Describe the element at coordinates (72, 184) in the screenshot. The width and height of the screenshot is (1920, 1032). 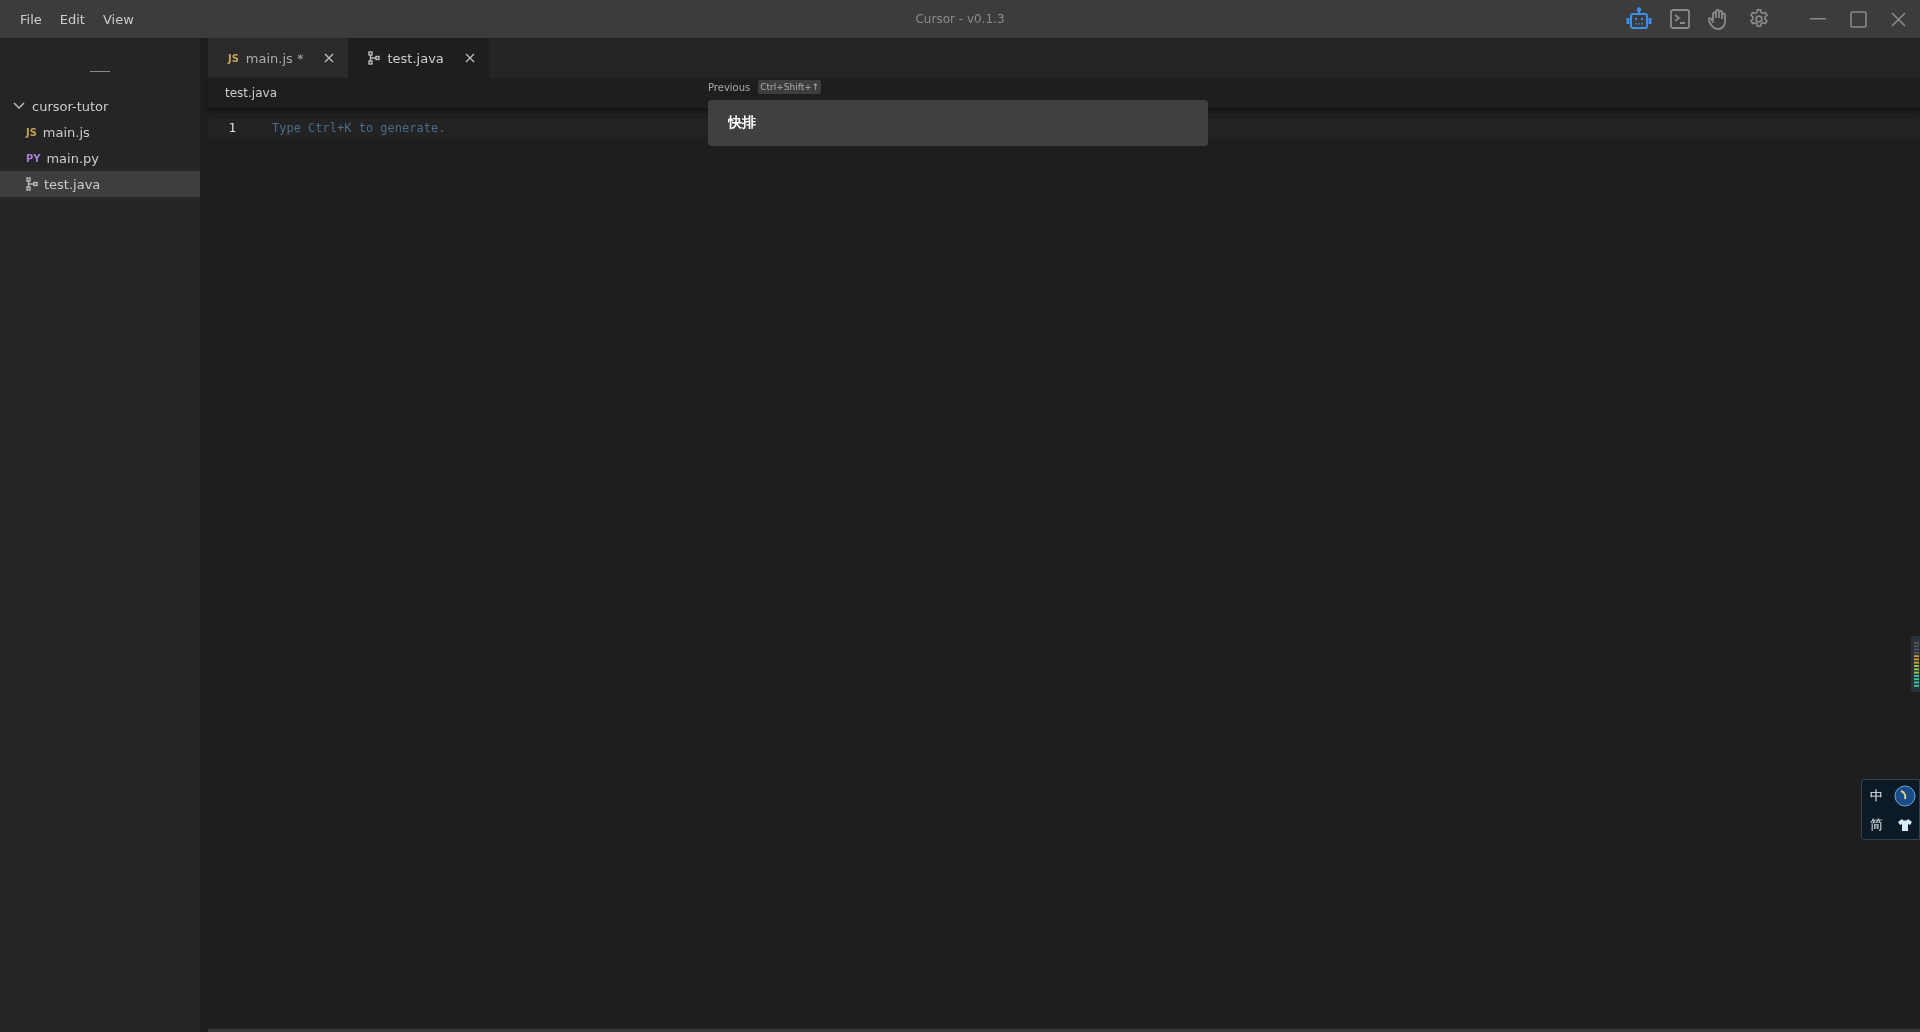
I see `file-name: test.java` at that location.